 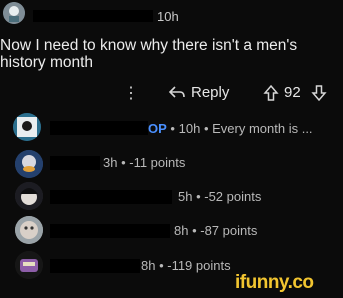 I want to click on upvote-icon, so click(x=271, y=93).